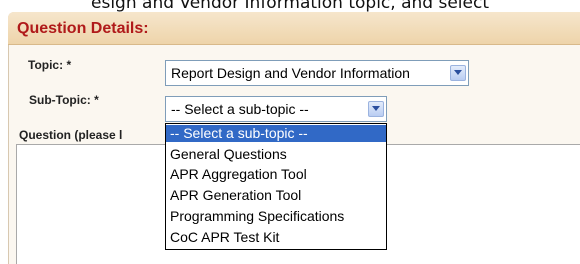 This screenshot has width=580, height=264. I want to click on topic-label: Topic: *, so click(49, 65).